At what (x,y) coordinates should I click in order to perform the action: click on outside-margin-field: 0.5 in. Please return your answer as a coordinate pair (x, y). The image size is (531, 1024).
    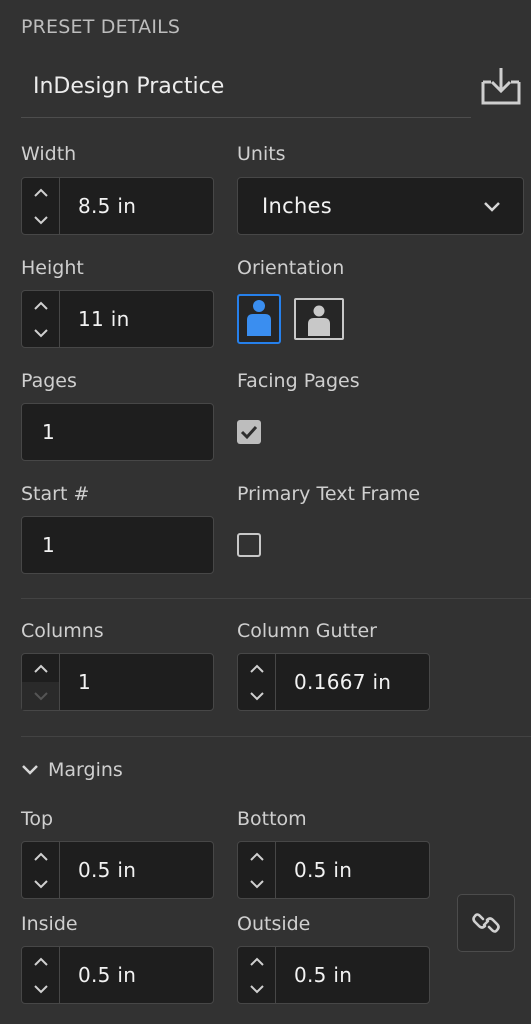
    Looking at the image, I should click on (333, 975).